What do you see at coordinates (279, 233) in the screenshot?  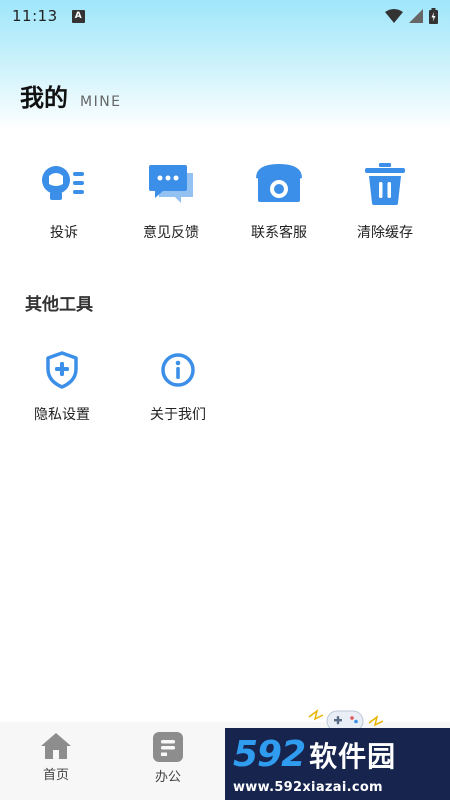 I see `contact-service-label: 联系客服` at bounding box center [279, 233].